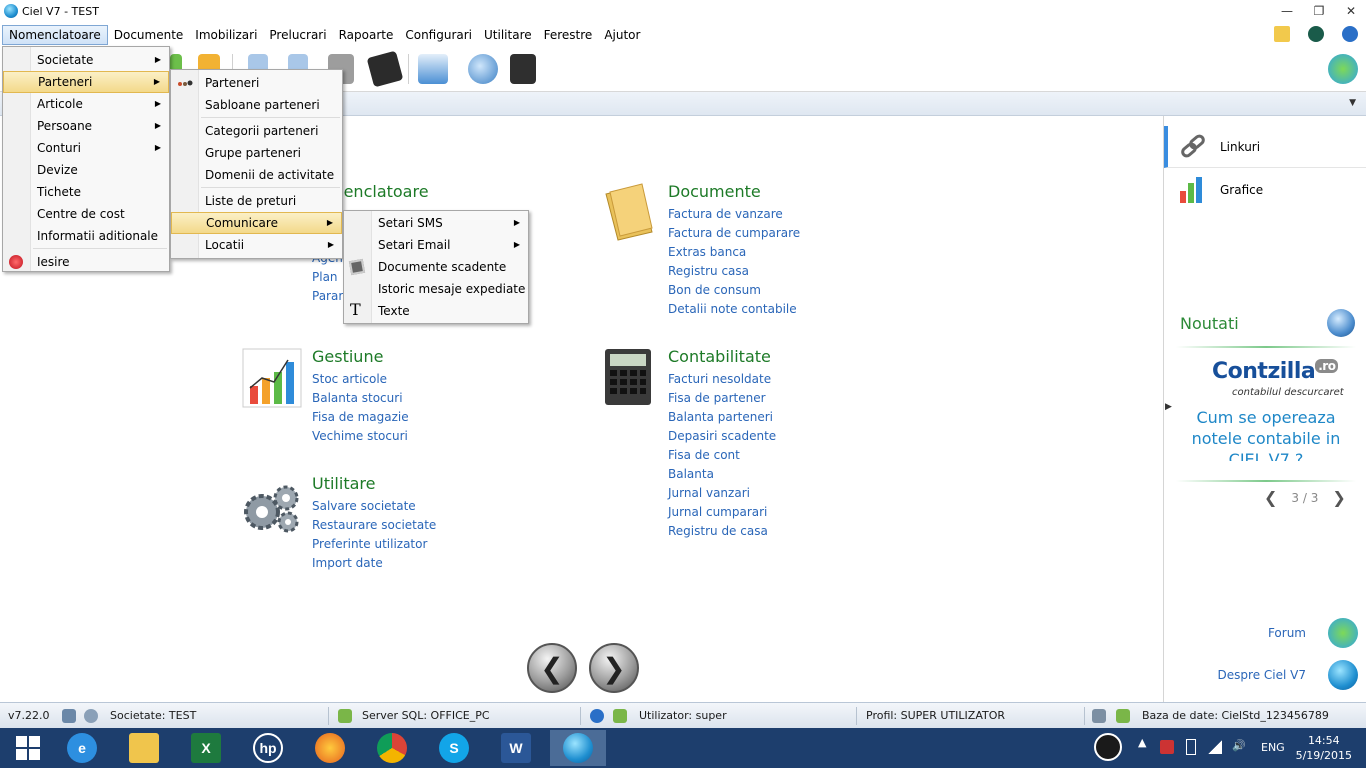 This screenshot has height=768, width=1366. What do you see at coordinates (1275, 371) in the screenshot?
I see `contzilla-logo: Contzilla .ro` at bounding box center [1275, 371].